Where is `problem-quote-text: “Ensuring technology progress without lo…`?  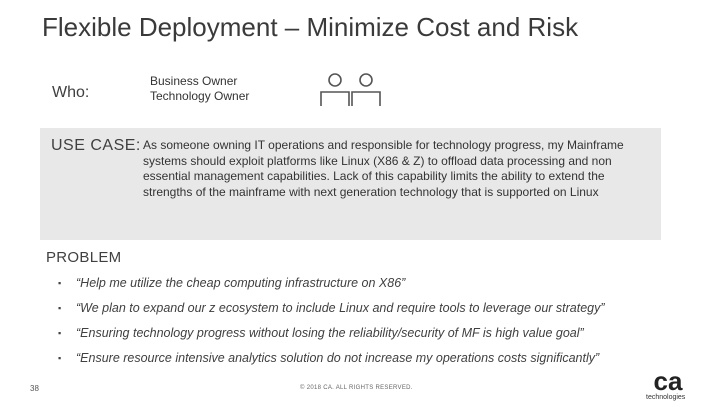
problem-quote-text: “Ensuring technology progress without lo… is located at coordinates (330, 332).